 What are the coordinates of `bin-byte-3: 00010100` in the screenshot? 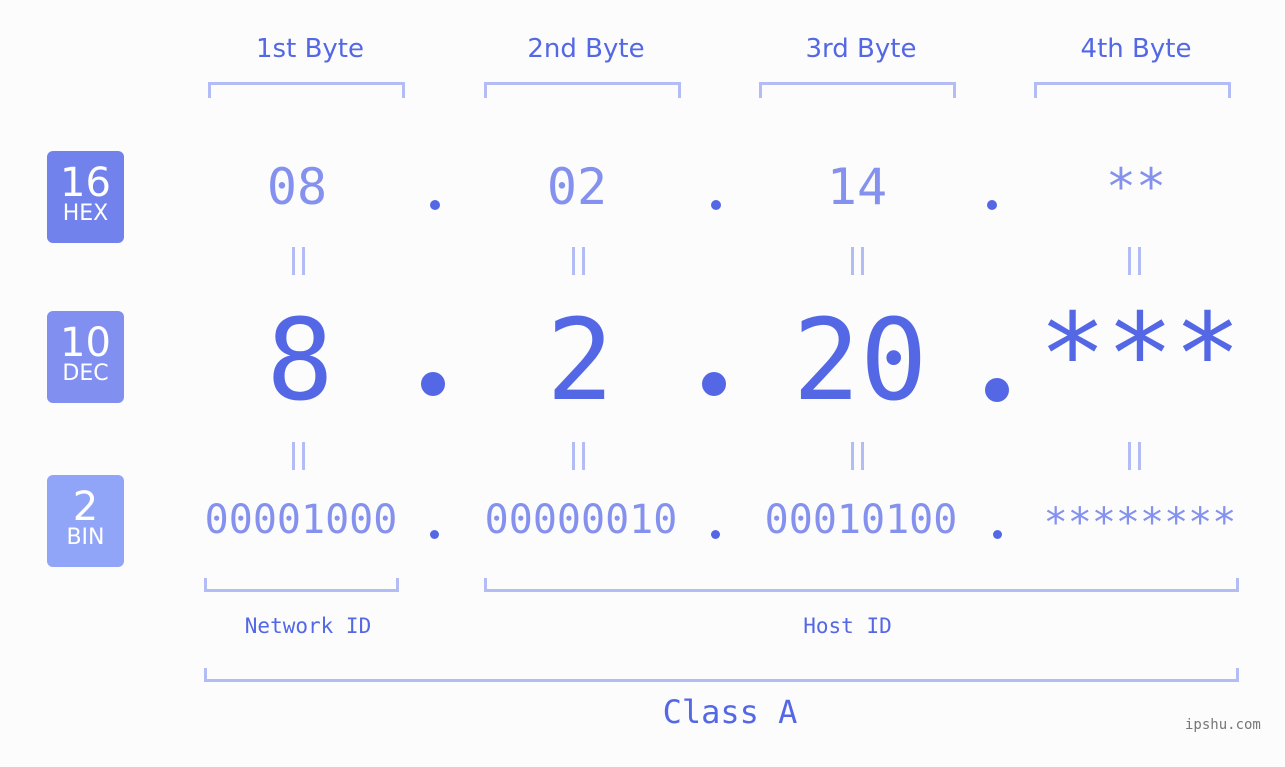 It's located at (861, 520).